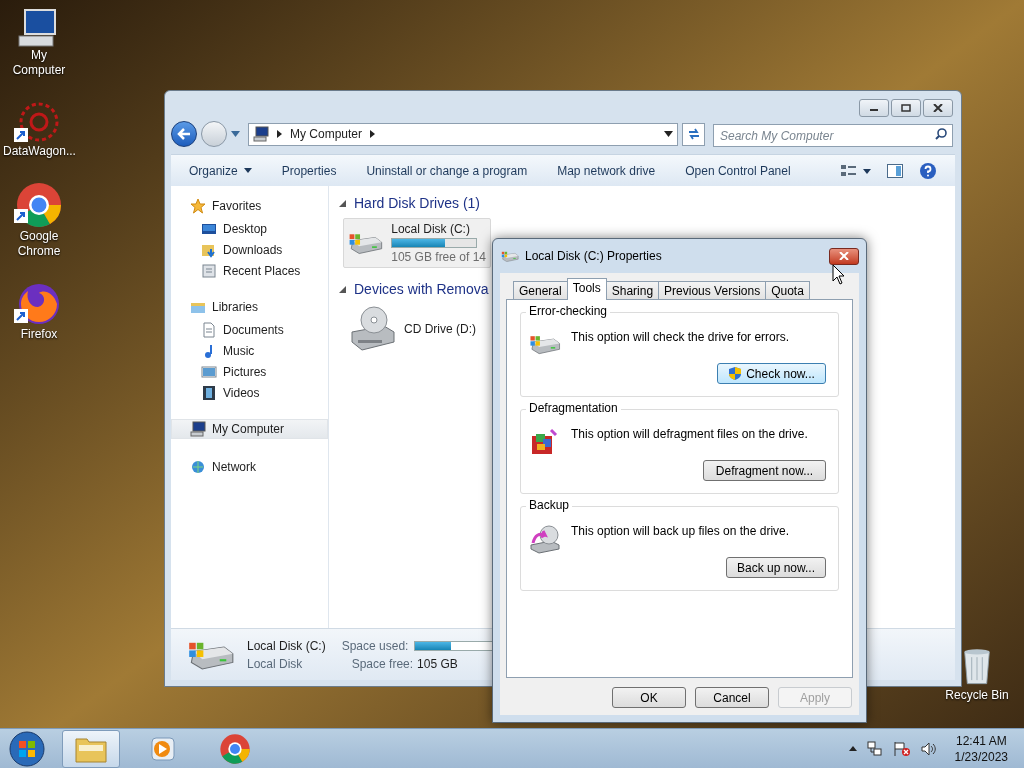 Image resolution: width=1024 pixels, height=768 pixels. I want to click on back-arrow-icon, so click(184, 134).